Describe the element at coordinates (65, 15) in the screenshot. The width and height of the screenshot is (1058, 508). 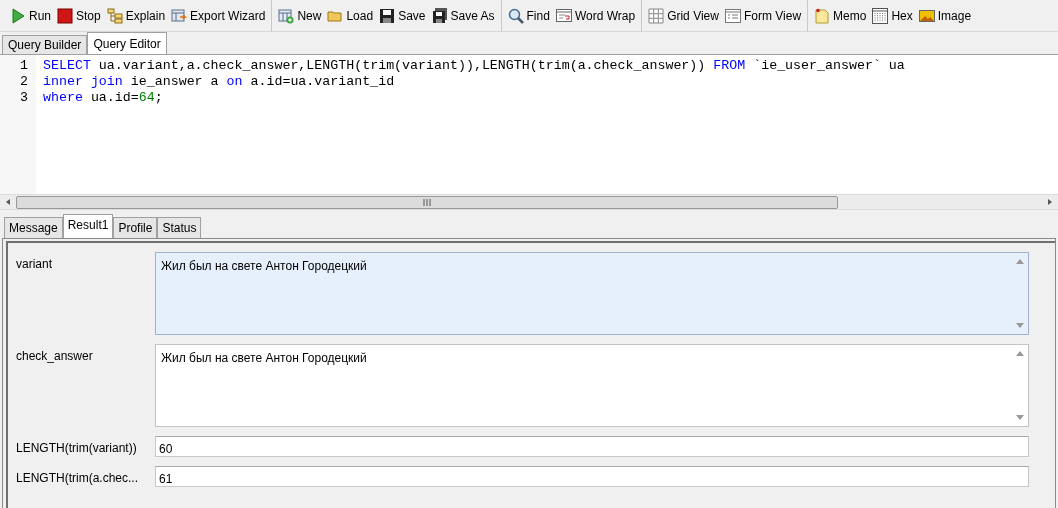
I see `stop-icon` at that location.